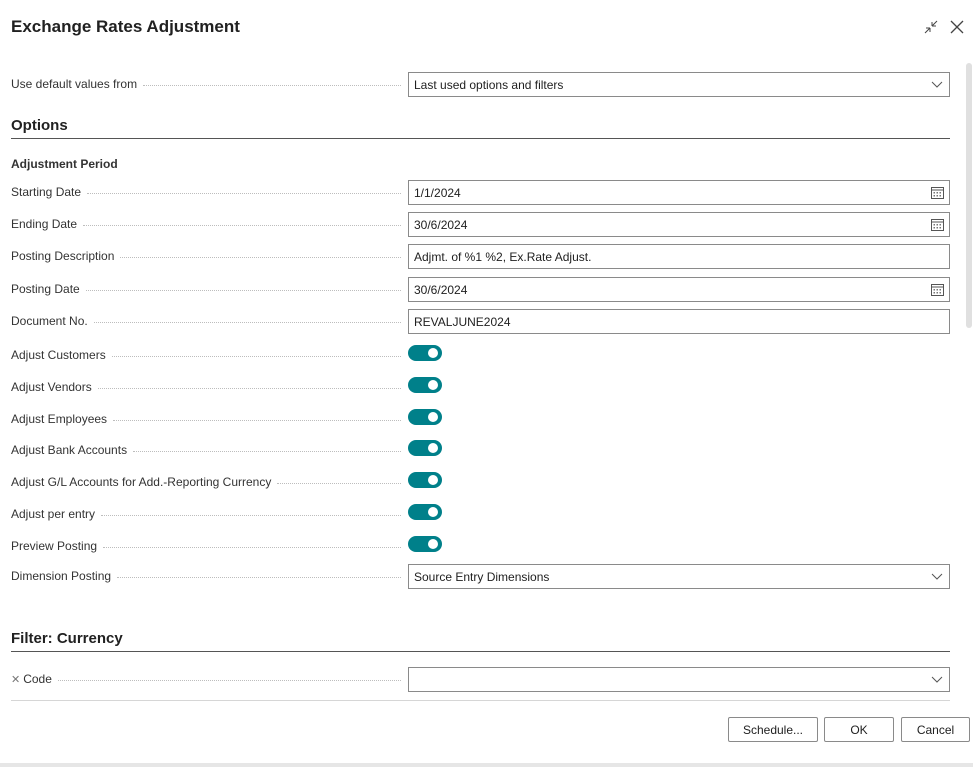  I want to click on adjust-bank-accounts-row: Adjust Bank Accounts, so click(480, 451).